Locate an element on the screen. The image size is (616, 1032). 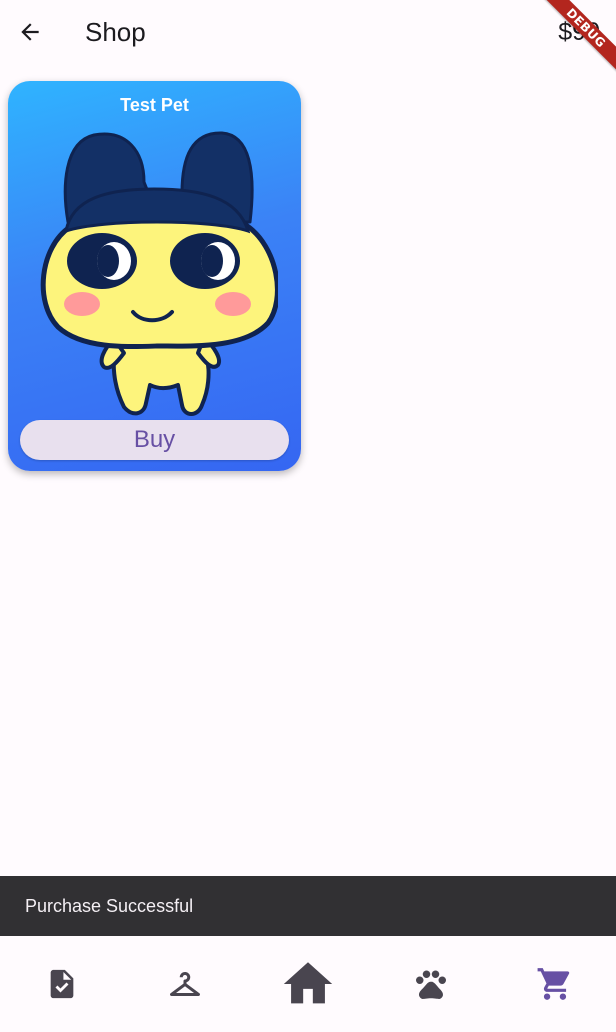
nav-item-home is located at coordinates (307, 984).